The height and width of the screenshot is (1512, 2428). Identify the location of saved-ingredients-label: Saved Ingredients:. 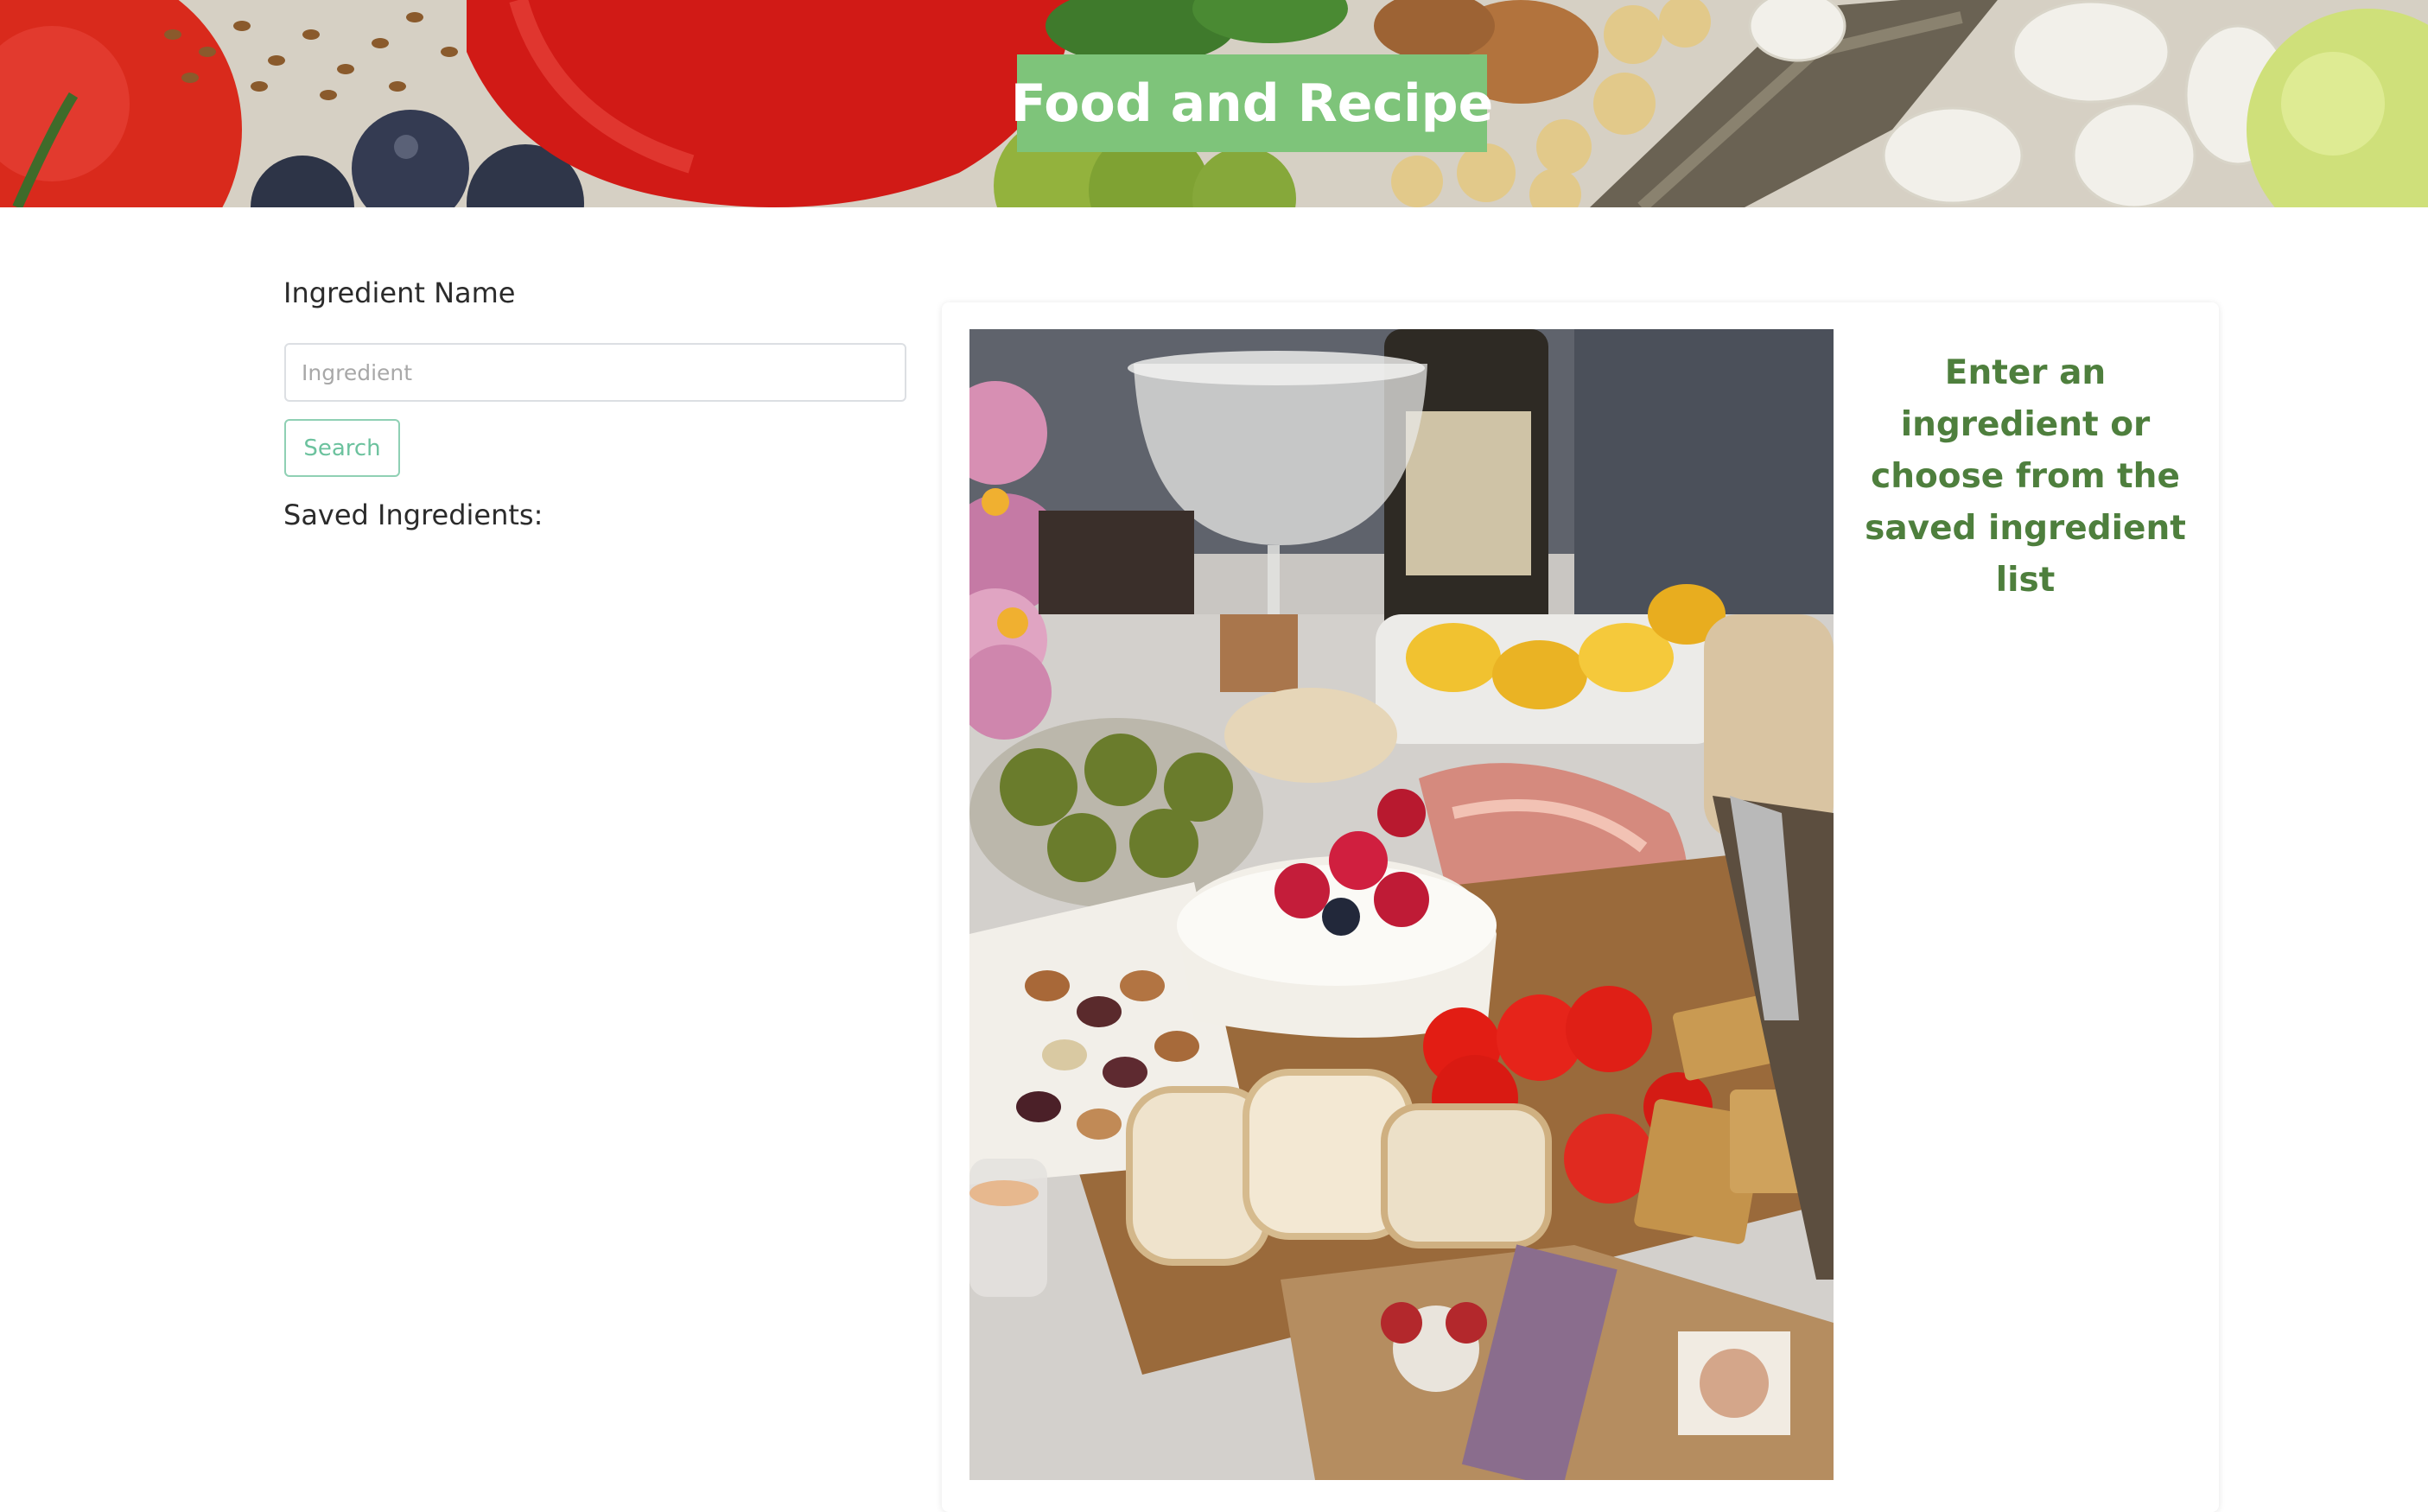
(413, 515).